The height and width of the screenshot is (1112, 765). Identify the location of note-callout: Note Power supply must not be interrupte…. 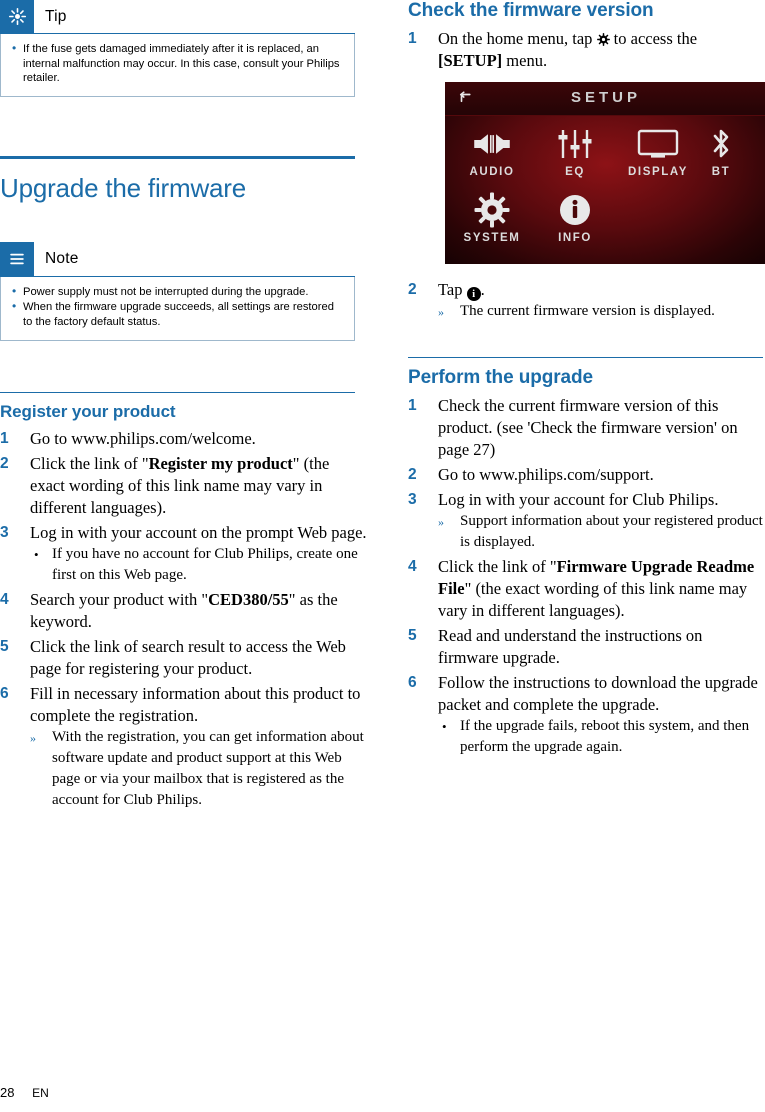
(177, 291).